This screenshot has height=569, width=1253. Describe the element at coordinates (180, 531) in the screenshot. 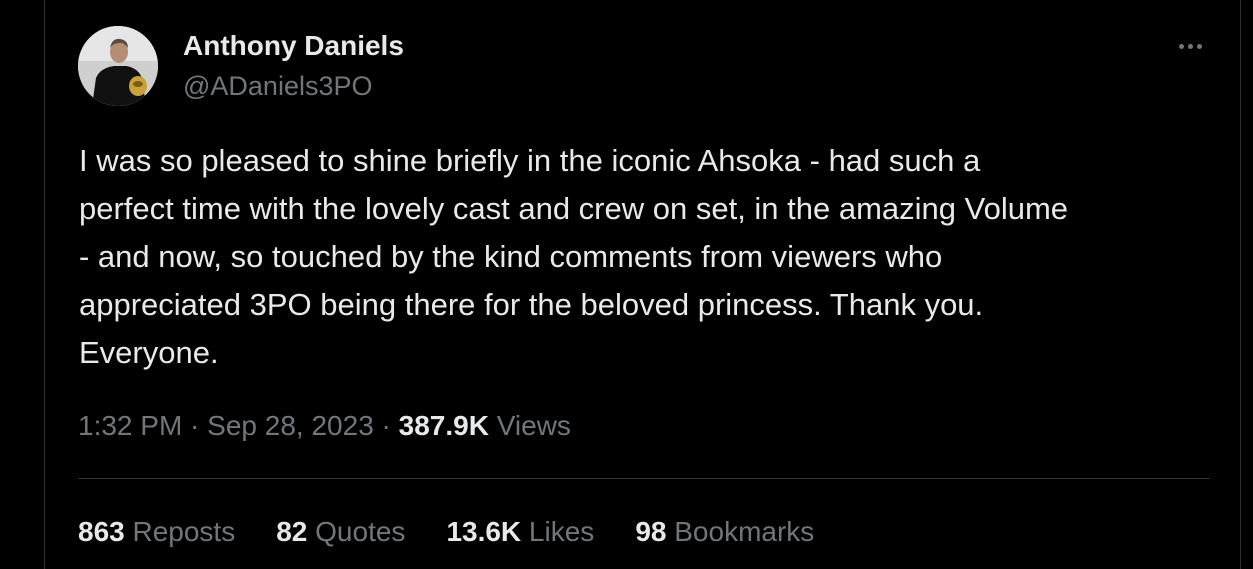

I see `reposts-label: Reposts` at that location.